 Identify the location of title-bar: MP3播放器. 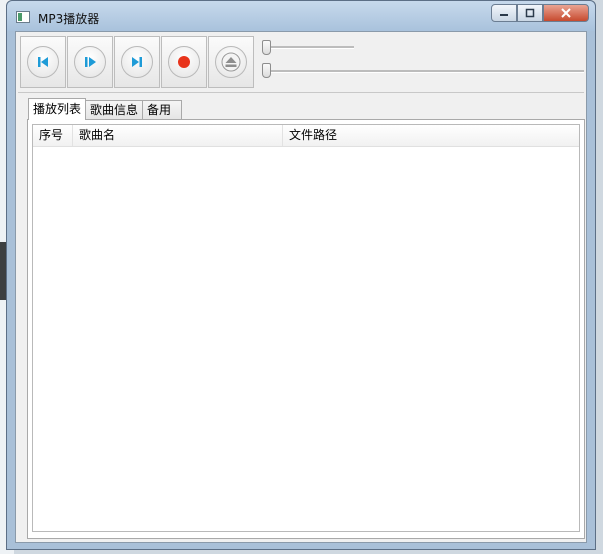
(301, 16).